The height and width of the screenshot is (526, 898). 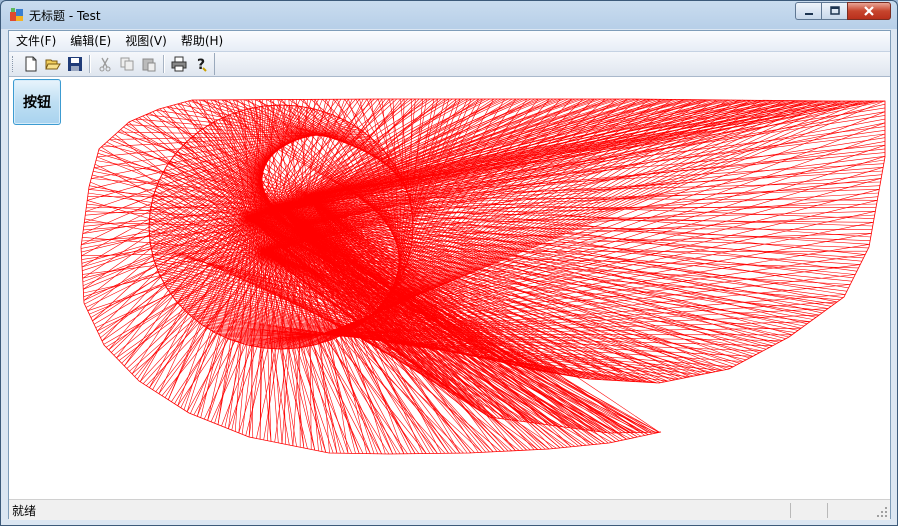 What do you see at coordinates (214, 64) in the screenshot?
I see `toolbar-end` at bounding box center [214, 64].